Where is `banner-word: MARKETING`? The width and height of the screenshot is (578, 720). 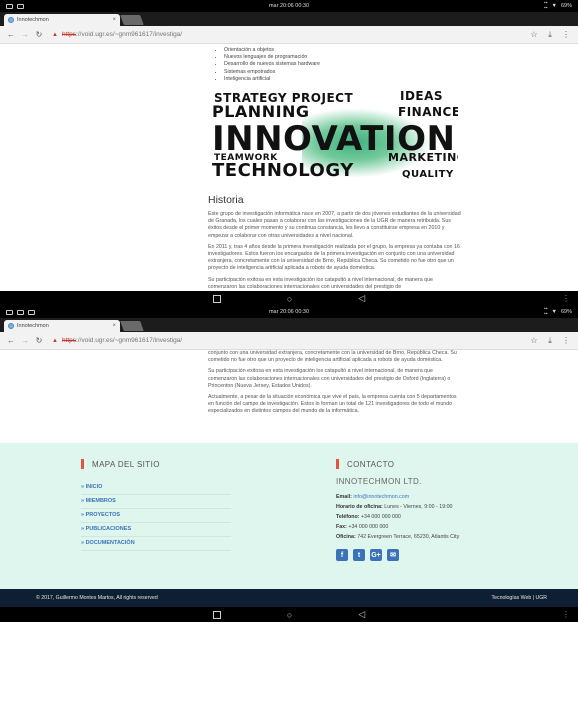
banner-word: MARKETING is located at coordinates (423, 158).